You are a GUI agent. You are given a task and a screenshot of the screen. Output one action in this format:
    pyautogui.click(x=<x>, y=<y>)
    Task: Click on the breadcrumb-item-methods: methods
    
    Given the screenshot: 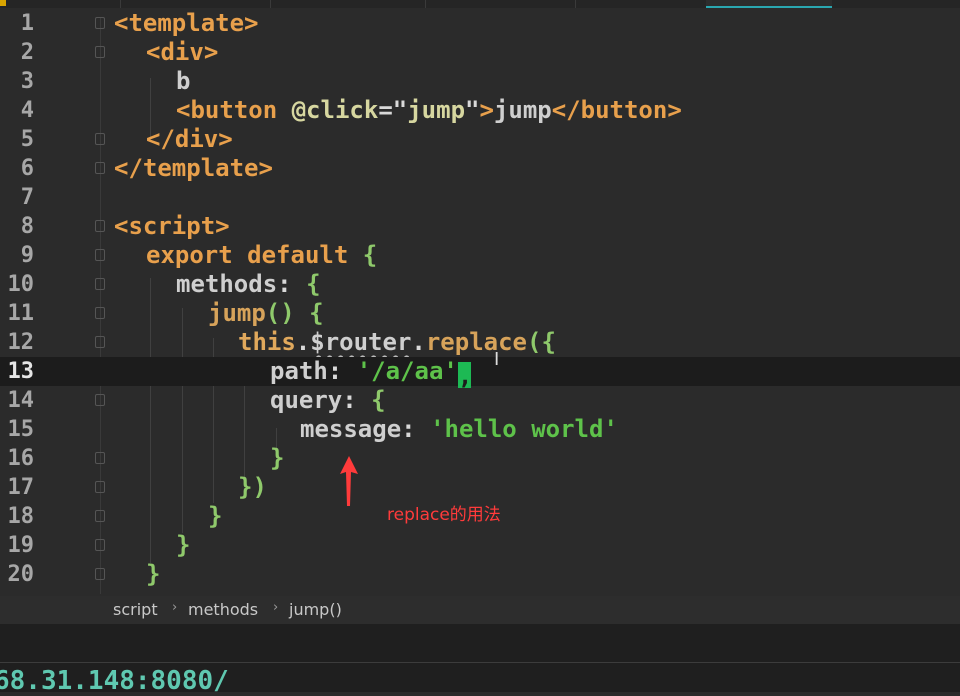 What is the action you would take?
    pyautogui.click(x=223, y=609)
    